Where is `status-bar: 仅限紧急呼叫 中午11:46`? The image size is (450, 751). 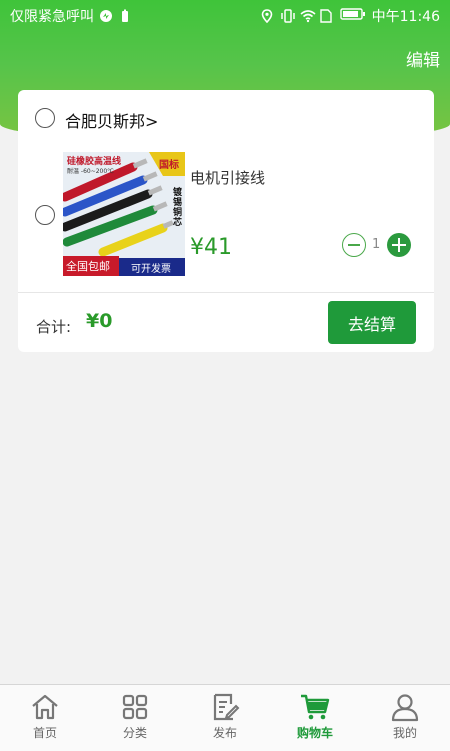 status-bar: 仅限紧急呼叫 中午11:46 is located at coordinates (225, 16).